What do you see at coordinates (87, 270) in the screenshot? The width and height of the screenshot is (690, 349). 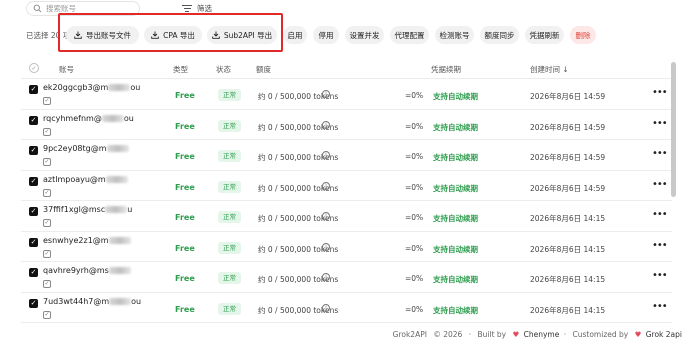 I see `account-email: qavhre9yrh@ms` at bounding box center [87, 270].